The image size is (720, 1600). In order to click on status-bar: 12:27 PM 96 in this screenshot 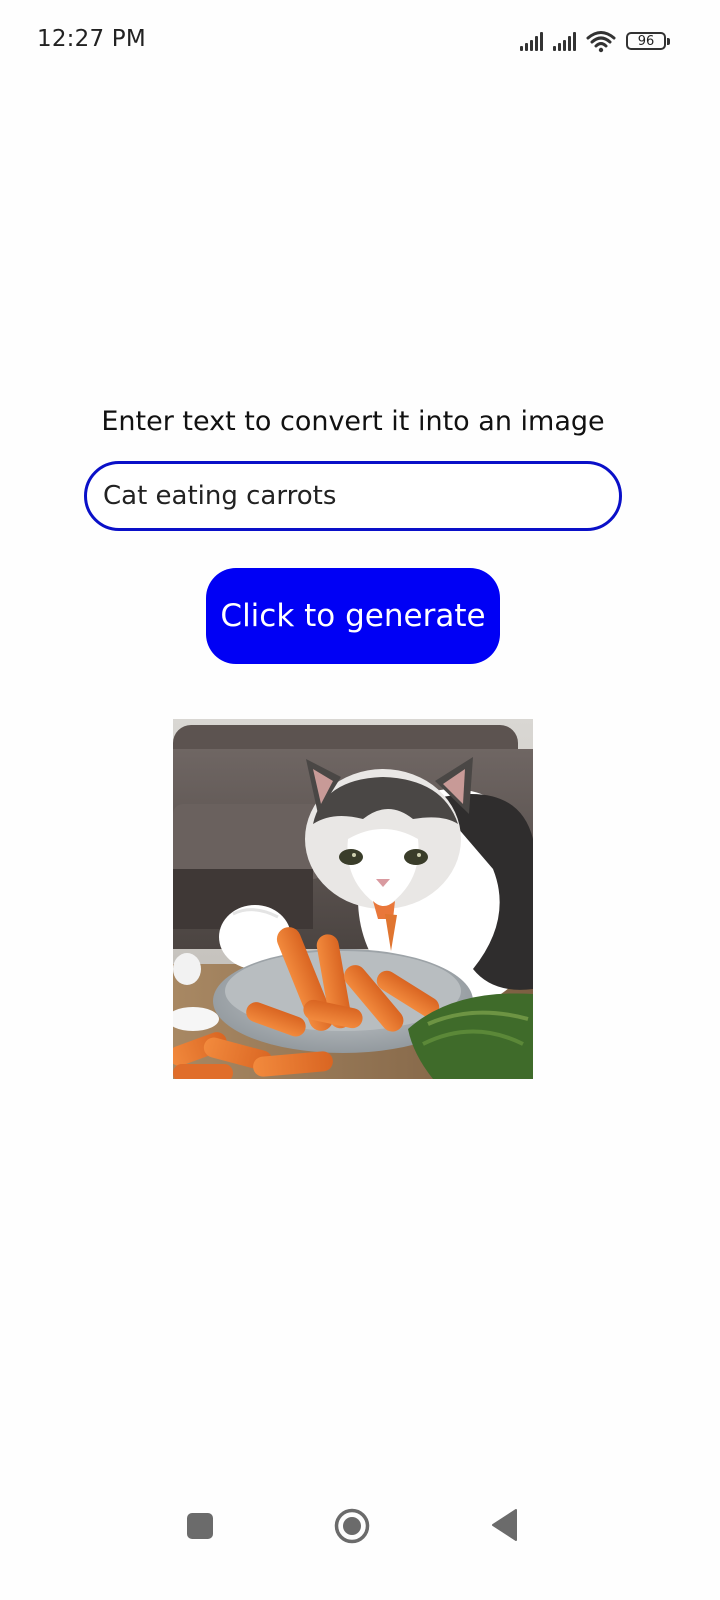, I will do `click(360, 40)`.